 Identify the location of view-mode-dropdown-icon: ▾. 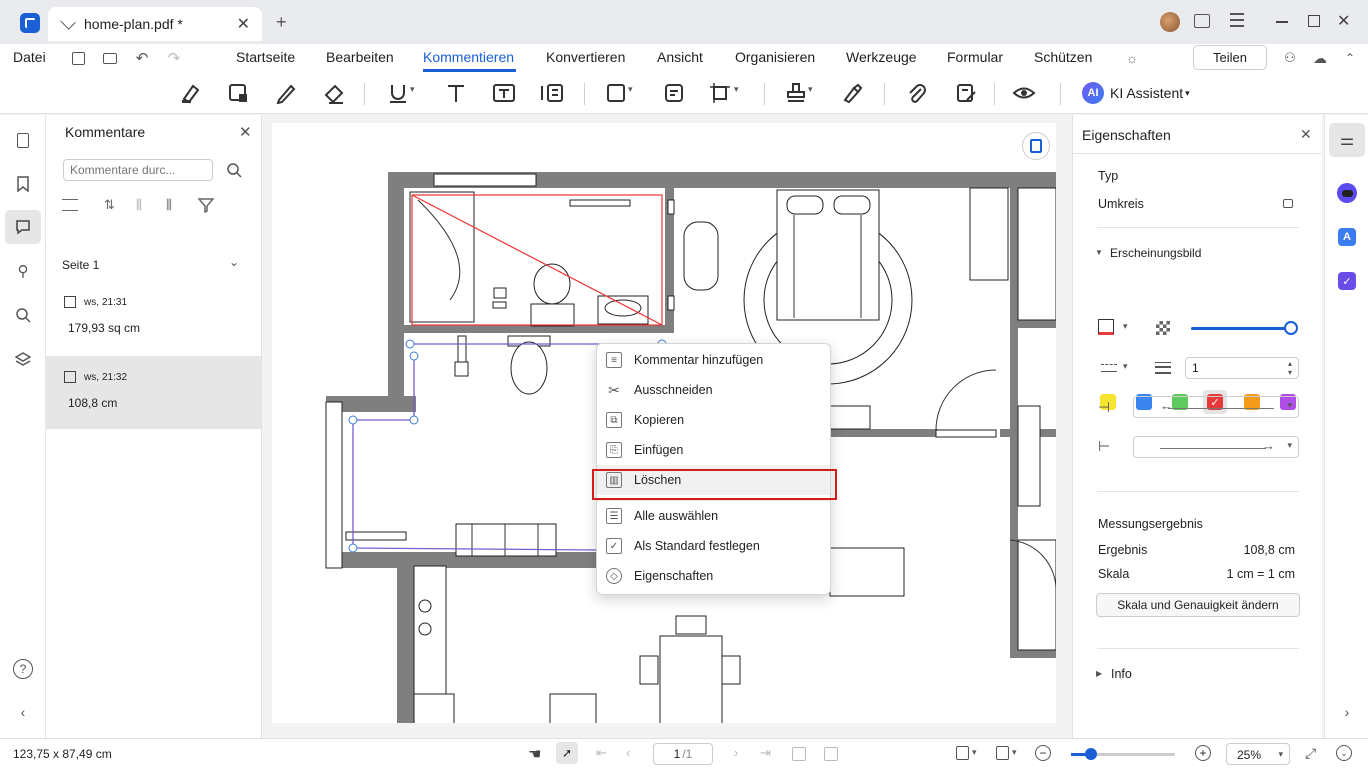
(1014, 752).